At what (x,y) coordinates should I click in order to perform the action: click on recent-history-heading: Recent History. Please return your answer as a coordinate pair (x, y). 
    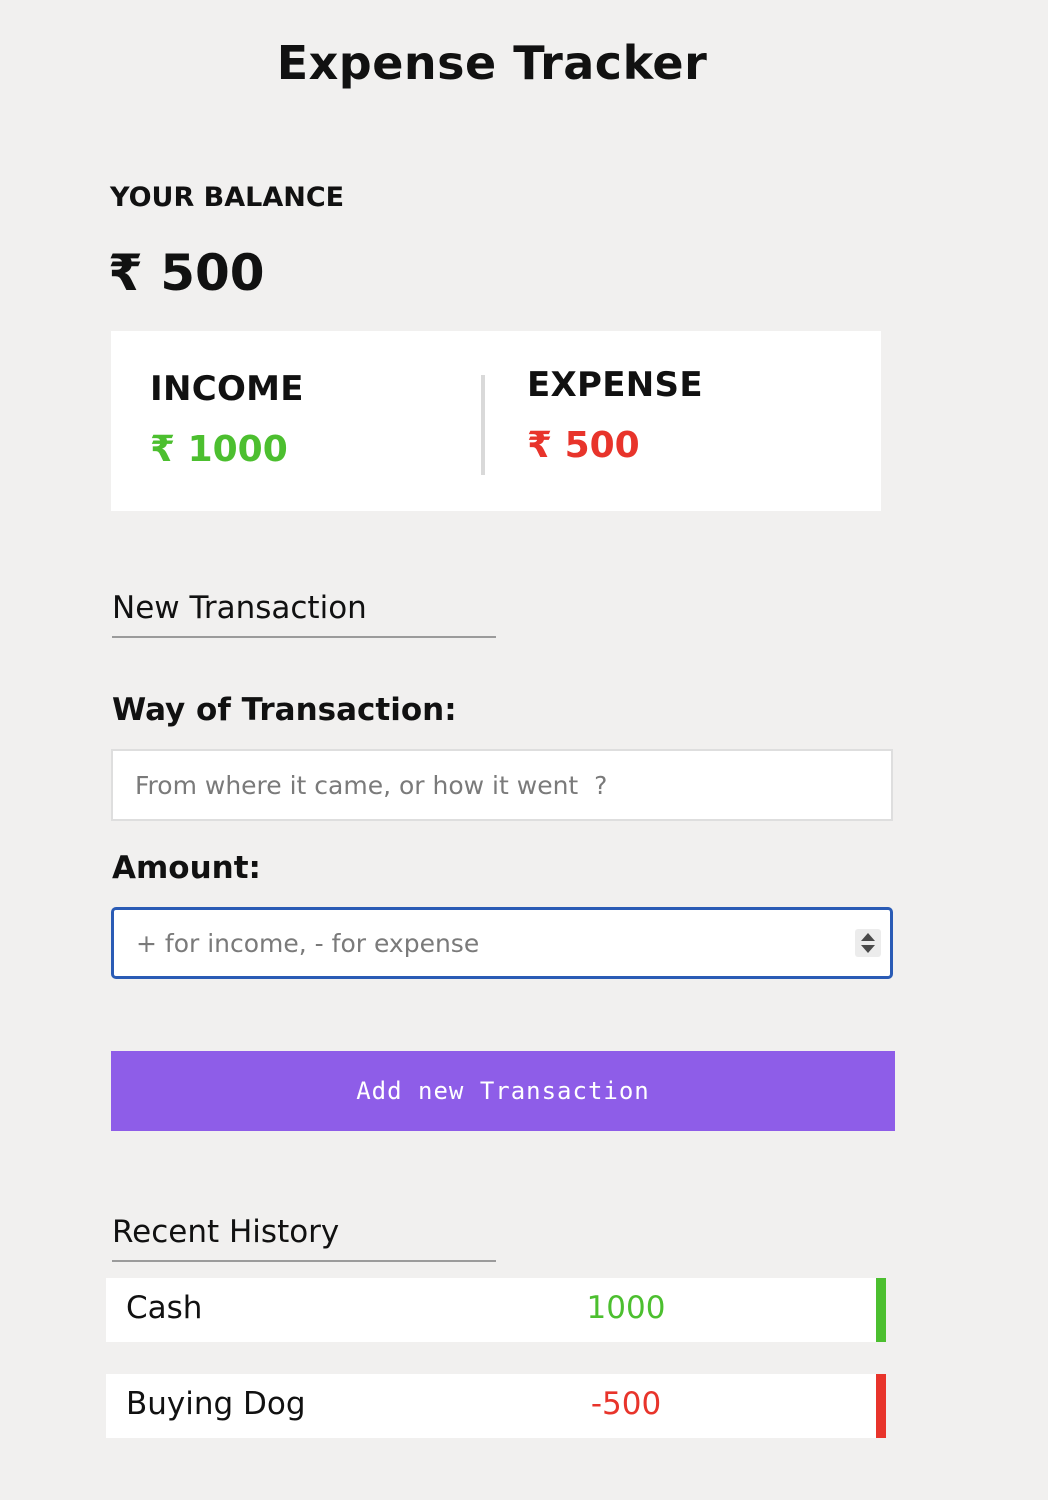
    Looking at the image, I should click on (304, 1238).